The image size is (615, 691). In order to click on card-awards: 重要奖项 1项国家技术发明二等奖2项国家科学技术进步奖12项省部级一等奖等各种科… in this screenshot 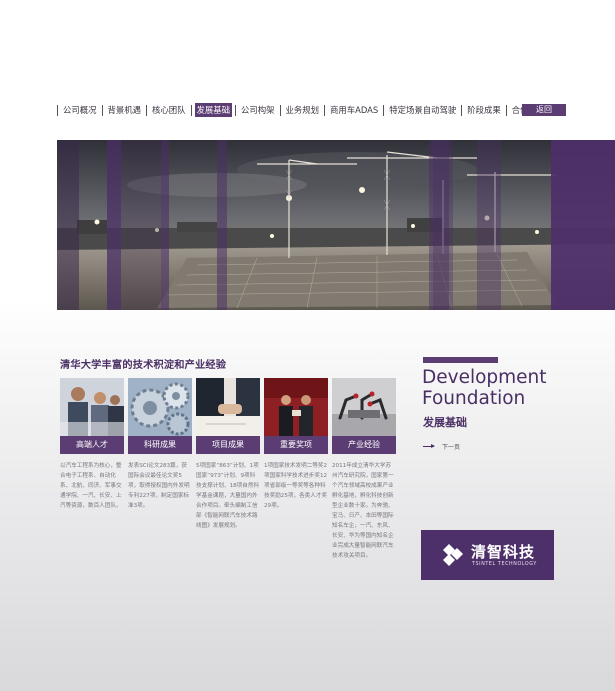, I will do `click(296, 444)`.